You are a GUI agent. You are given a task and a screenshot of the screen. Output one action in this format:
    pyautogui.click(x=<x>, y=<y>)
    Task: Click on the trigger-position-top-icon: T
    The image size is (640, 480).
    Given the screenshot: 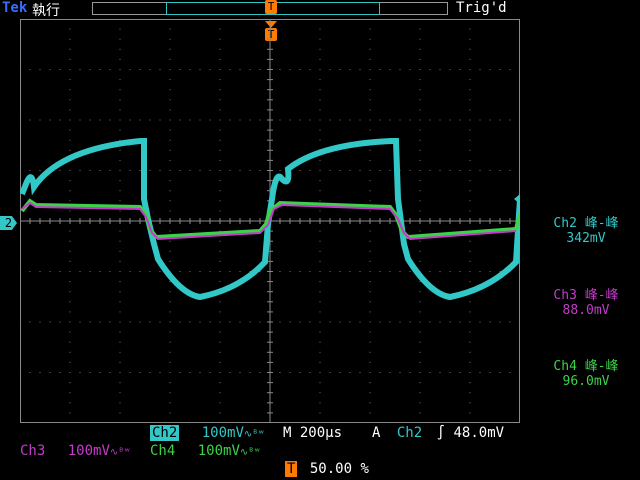 What is the action you would take?
    pyautogui.click(x=271, y=7)
    